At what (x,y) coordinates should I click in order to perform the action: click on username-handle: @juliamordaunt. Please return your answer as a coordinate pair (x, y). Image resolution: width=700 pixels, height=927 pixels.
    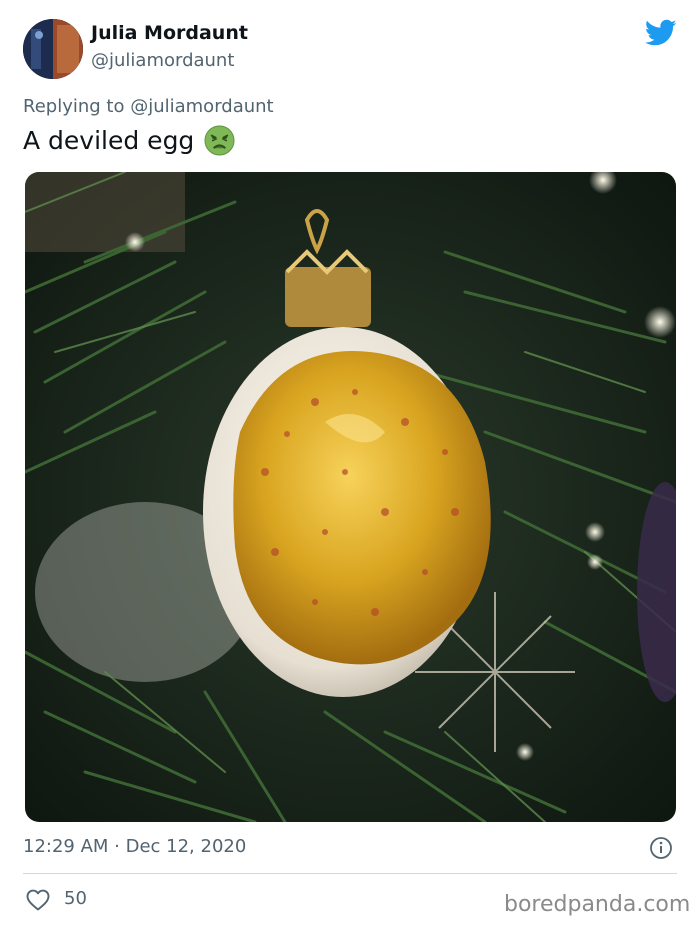
    Looking at the image, I should click on (162, 60).